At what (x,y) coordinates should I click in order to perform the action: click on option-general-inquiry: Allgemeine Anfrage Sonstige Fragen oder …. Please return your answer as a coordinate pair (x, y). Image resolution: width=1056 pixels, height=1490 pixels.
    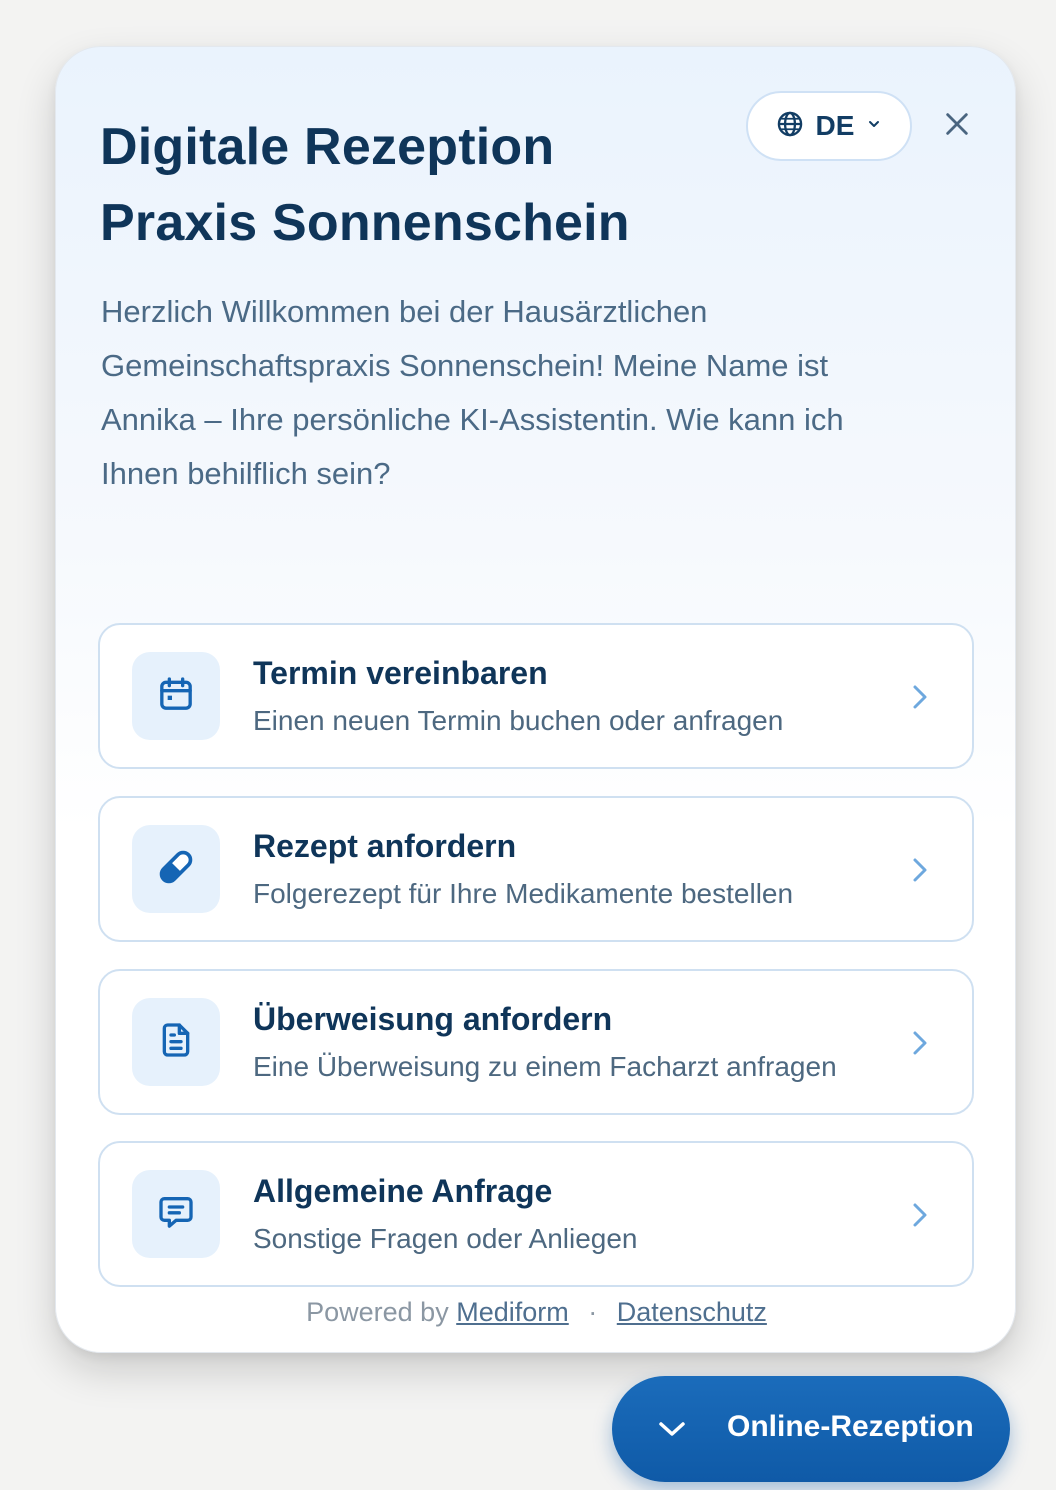
    Looking at the image, I should click on (536, 1214).